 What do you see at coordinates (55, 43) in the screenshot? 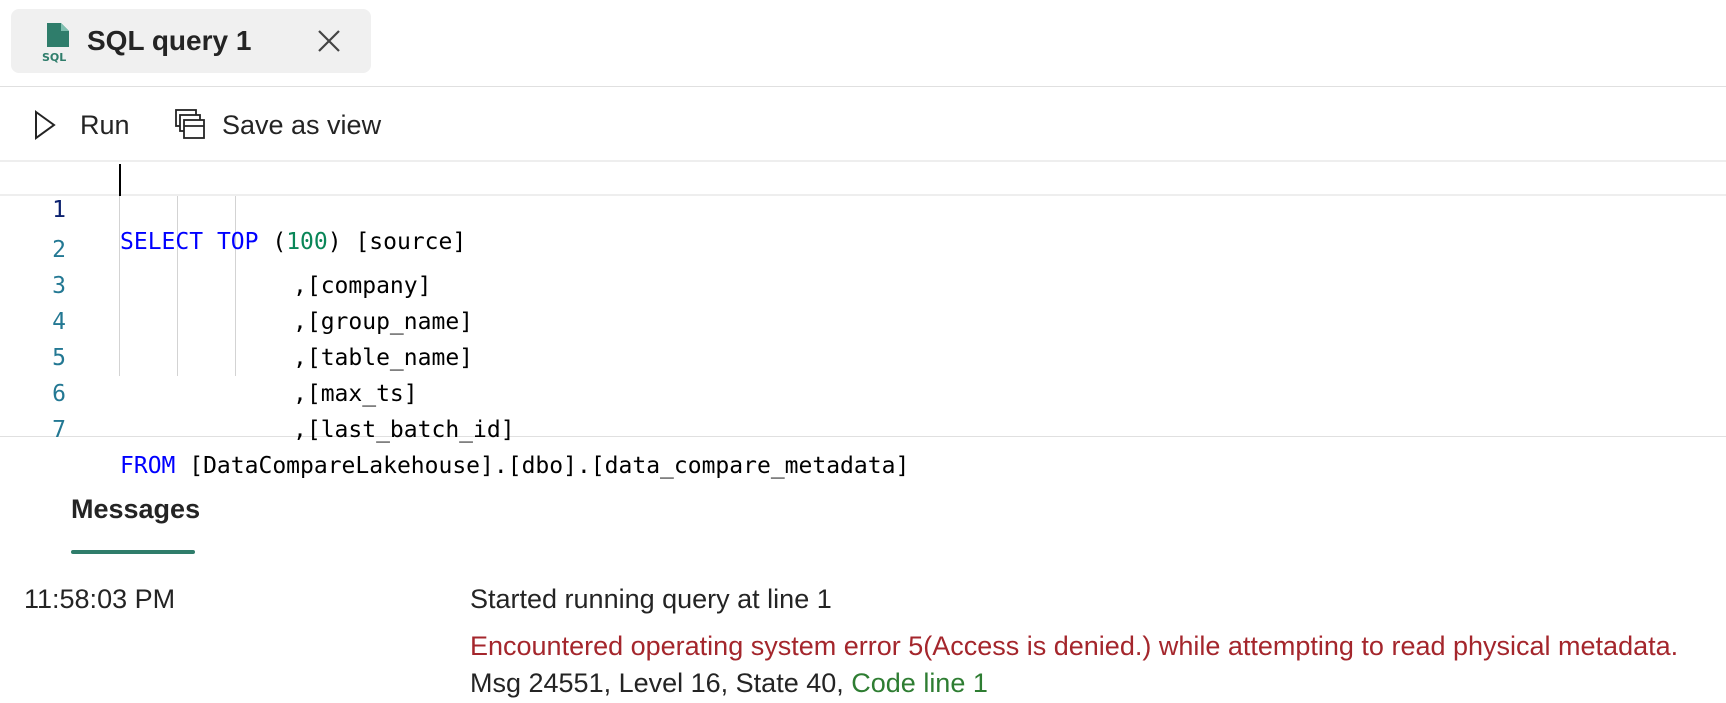
I see `sql-file-icon: SQL` at bounding box center [55, 43].